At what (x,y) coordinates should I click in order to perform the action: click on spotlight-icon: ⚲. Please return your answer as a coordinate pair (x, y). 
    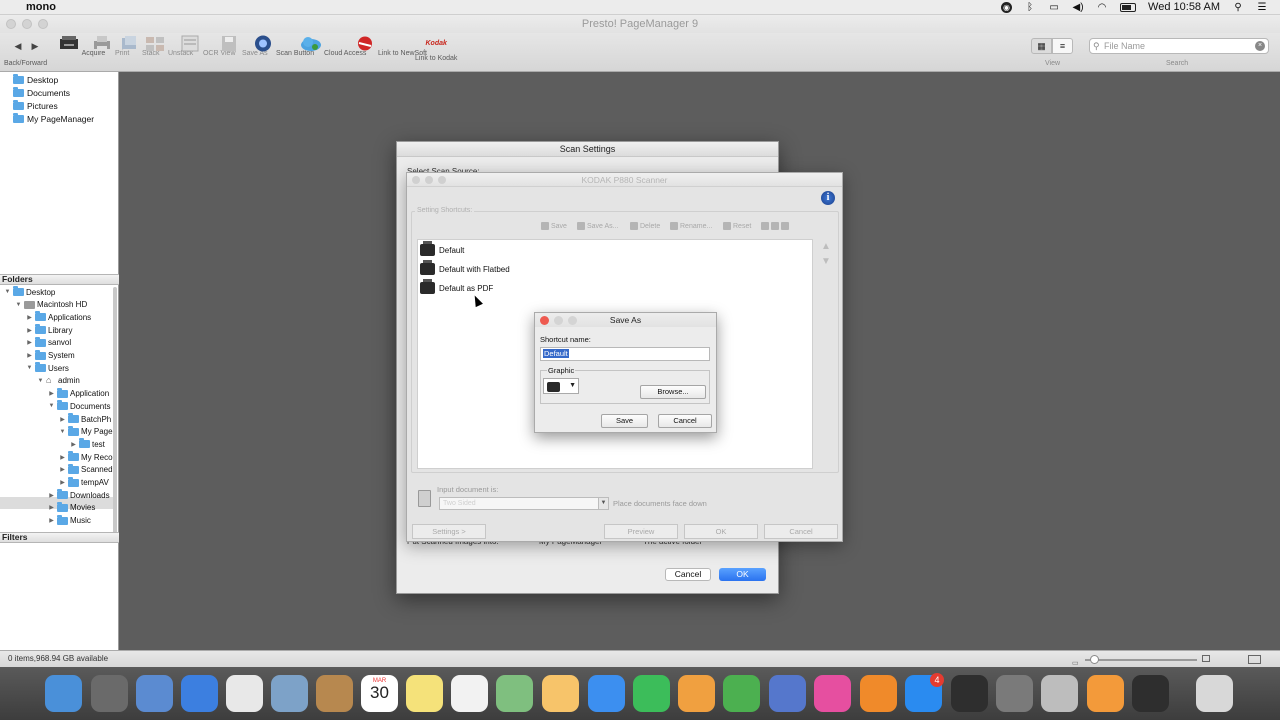
    Looking at the image, I should click on (1238, 7).